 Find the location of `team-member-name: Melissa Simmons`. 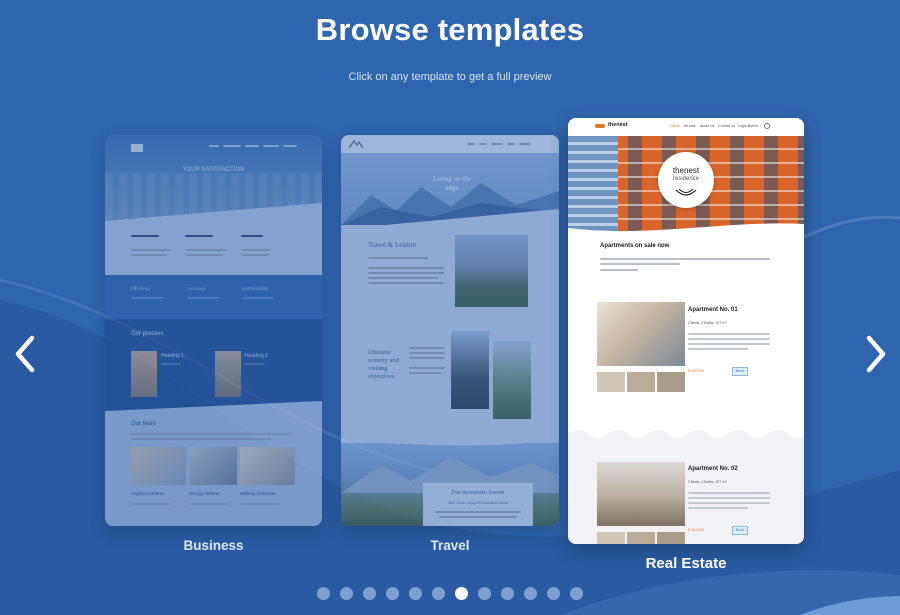

team-member-name: Melissa Simmons is located at coordinates (258, 493).